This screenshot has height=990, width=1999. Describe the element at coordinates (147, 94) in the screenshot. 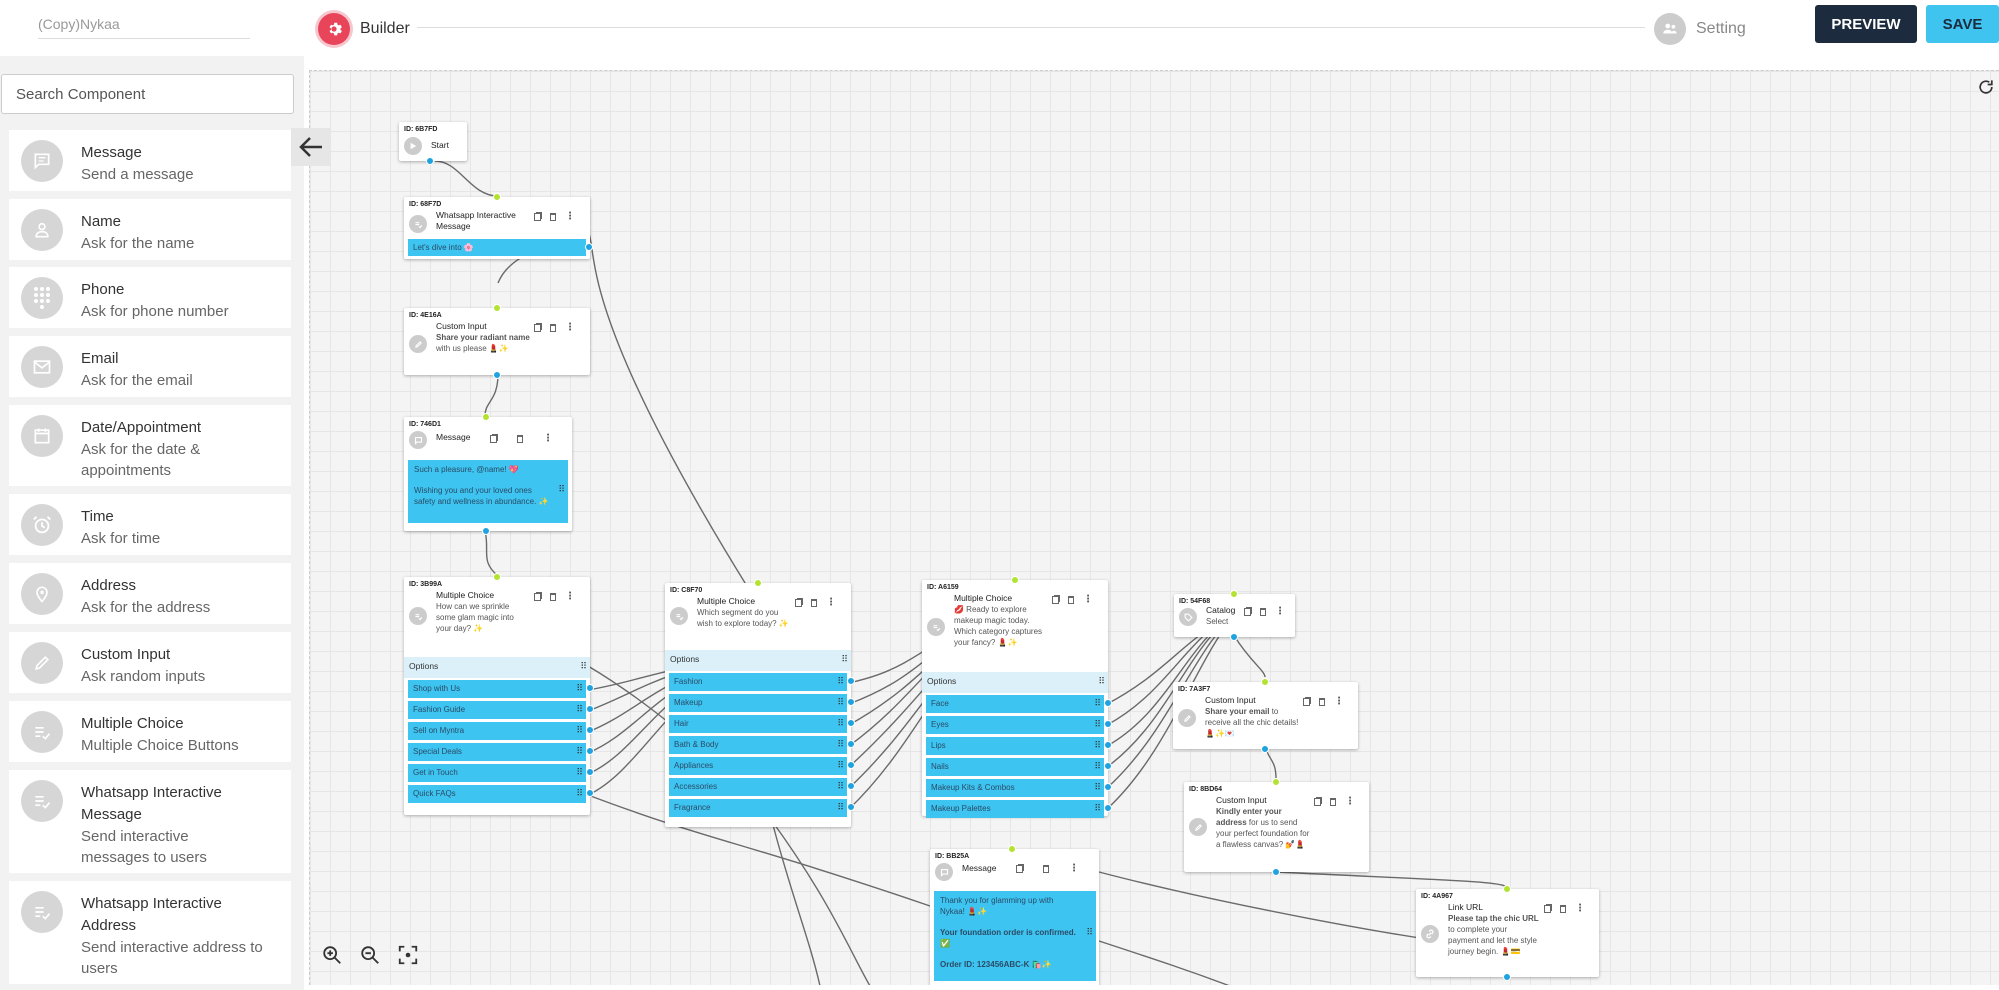

I see `search-component-input` at that location.